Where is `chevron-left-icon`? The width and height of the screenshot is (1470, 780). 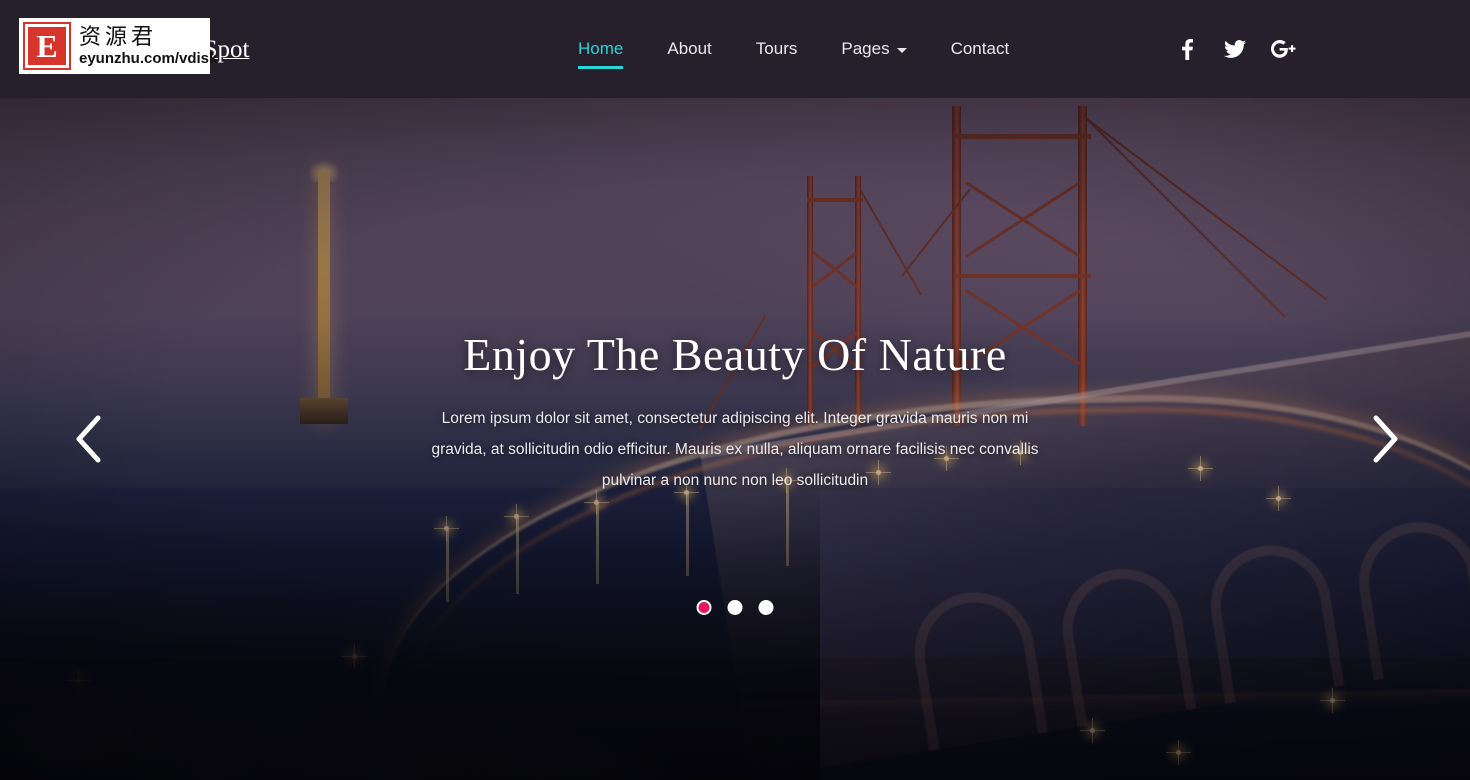
chevron-left-icon is located at coordinates (89, 439).